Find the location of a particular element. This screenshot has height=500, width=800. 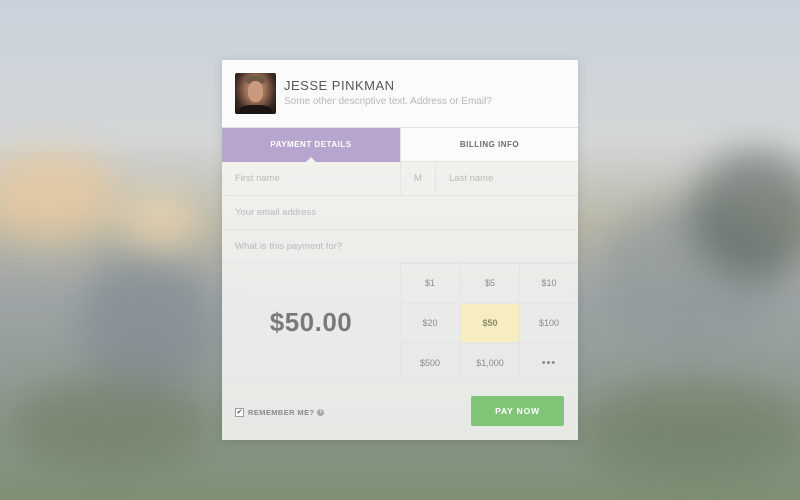

amount-display: $50.00 is located at coordinates (311, 322).